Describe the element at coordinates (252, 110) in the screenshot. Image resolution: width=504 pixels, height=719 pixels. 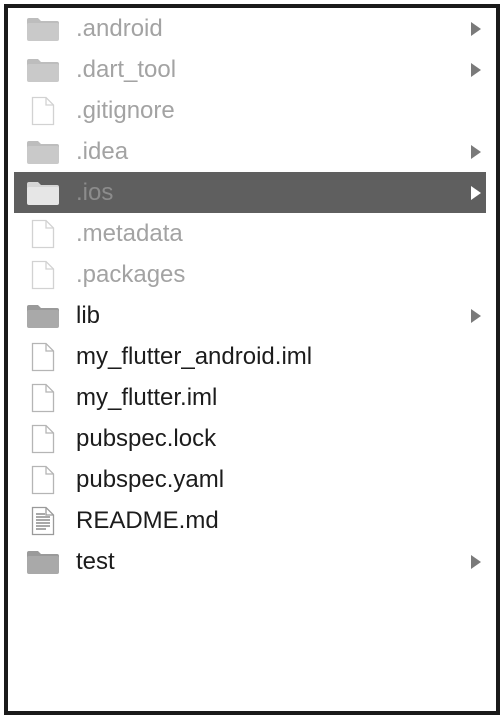
I see `list-item-dot-gitignore: .gitignore` at that location.